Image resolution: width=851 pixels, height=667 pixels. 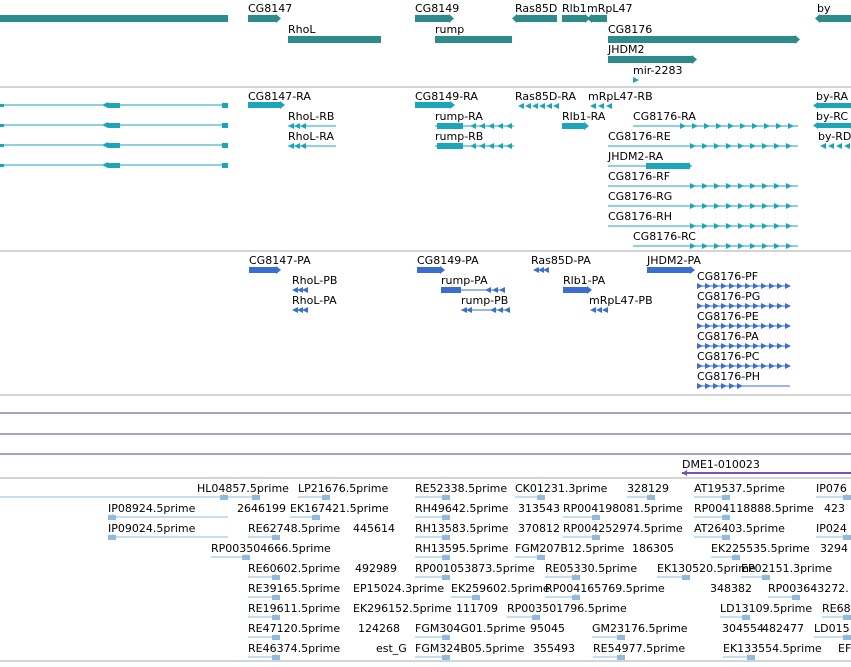 What do you see at coordinates (639, 136) in the screenshot?
I see `transcript-label: CG8176-RE` at bounding box center [639, 136].